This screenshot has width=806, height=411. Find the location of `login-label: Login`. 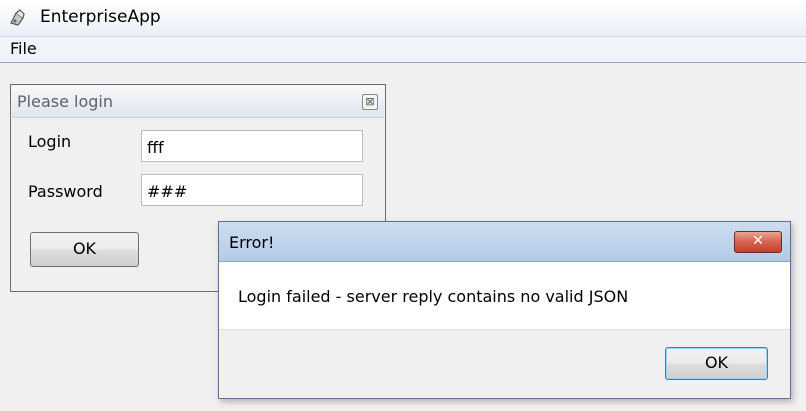

login-label: Login is located at coordinates (50, 141).